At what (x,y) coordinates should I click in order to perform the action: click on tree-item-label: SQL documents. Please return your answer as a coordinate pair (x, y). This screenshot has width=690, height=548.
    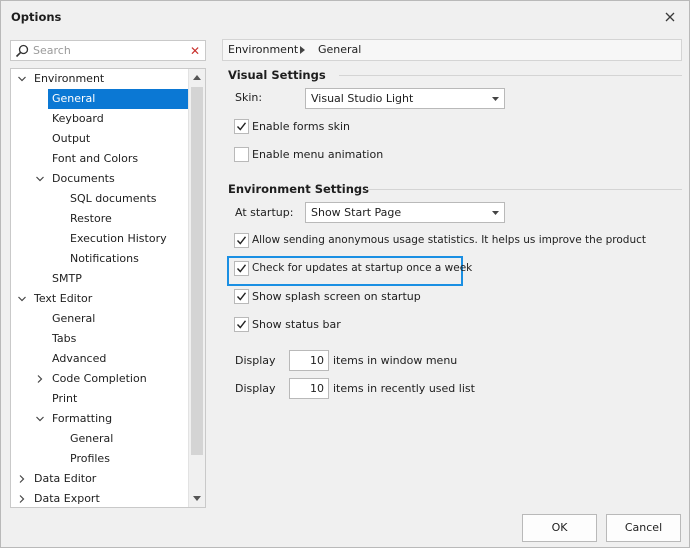
    Looking at the image, I should click on (113, 198).